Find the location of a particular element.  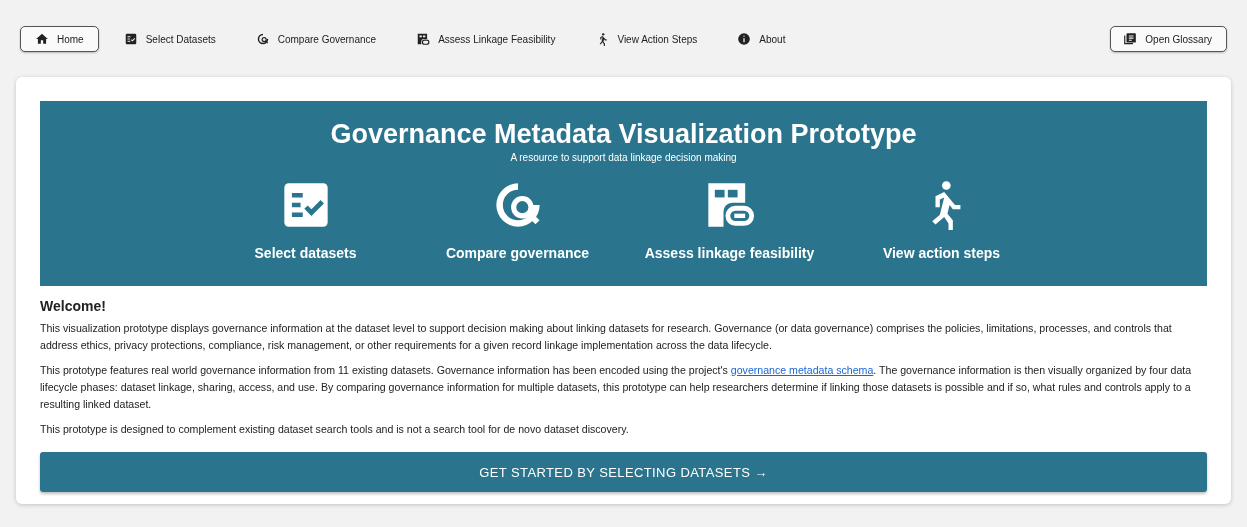

open-glossary-button: Open Glossary is located at coordinates (1168, 39).